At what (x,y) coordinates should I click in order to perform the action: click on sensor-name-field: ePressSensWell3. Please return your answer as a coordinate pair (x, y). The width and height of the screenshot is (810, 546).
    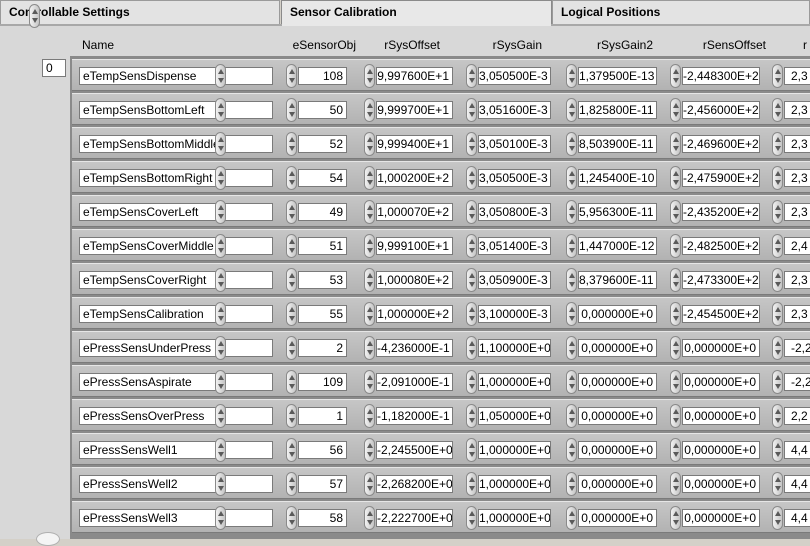
    Looking at the image, I should click on (176, 518).